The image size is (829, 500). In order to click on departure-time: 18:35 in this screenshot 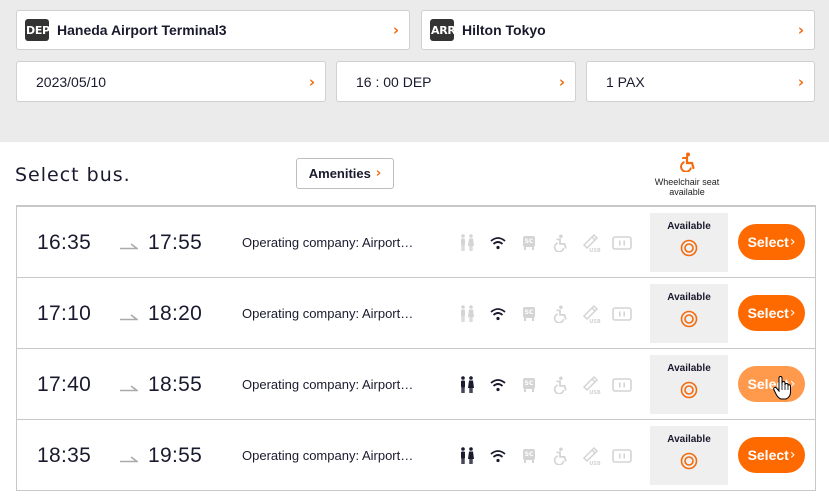, I will do `click(64, 455)`.